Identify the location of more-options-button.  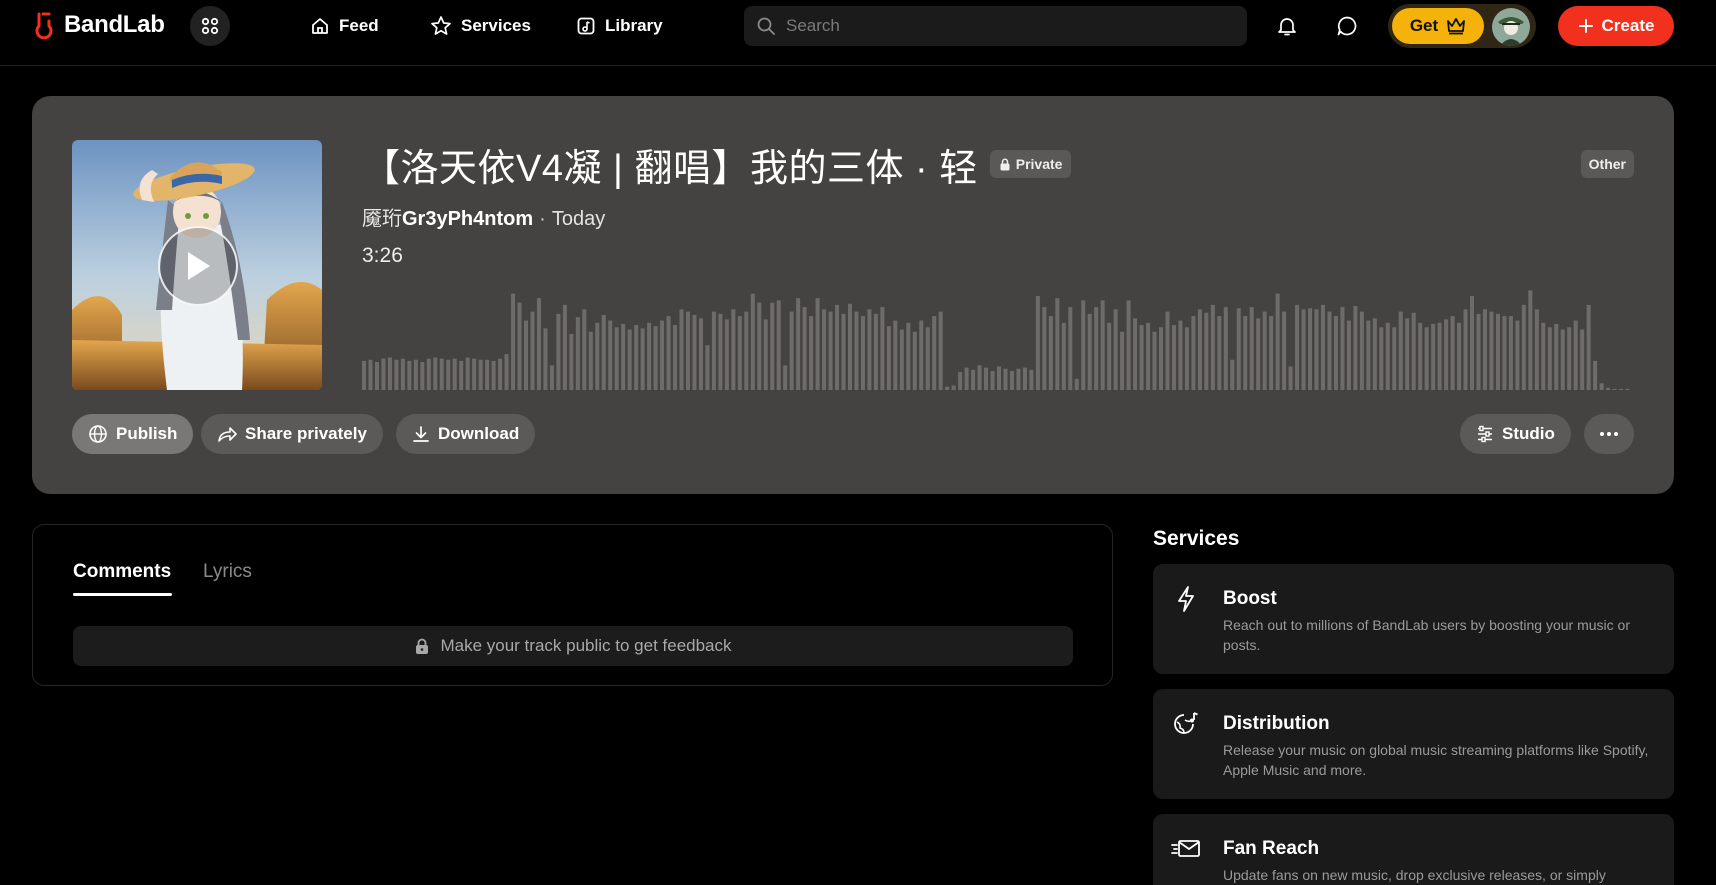
(1609, 434).